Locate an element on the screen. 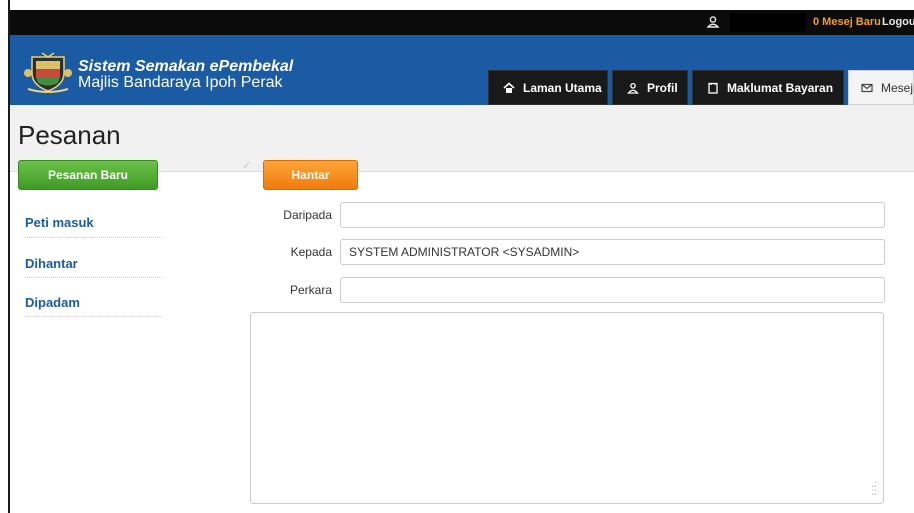  tab-label: Maklumat Bayaran is located at coordinates (780, 87).